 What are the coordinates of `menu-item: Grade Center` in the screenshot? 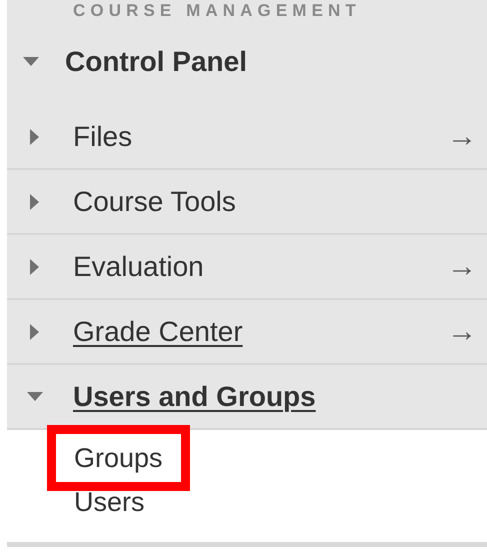 It's located at (158, 331).